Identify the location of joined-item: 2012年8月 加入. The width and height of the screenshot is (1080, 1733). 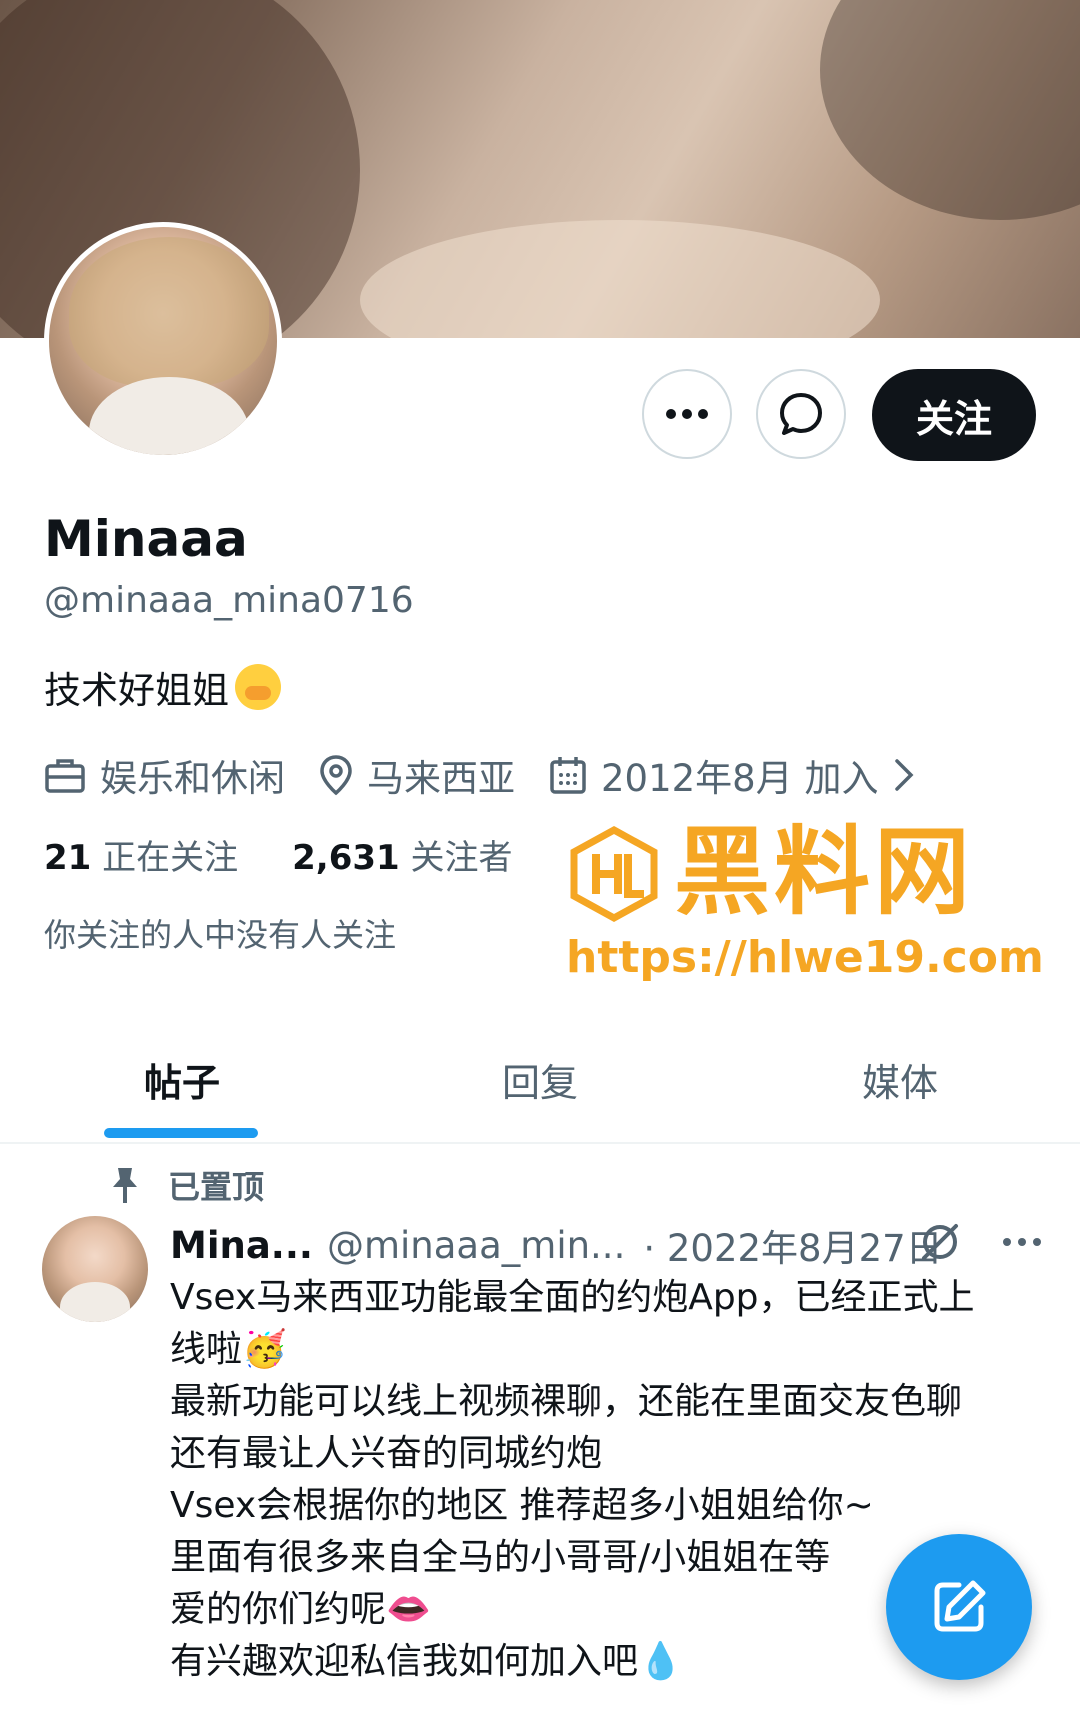
(739, 775).